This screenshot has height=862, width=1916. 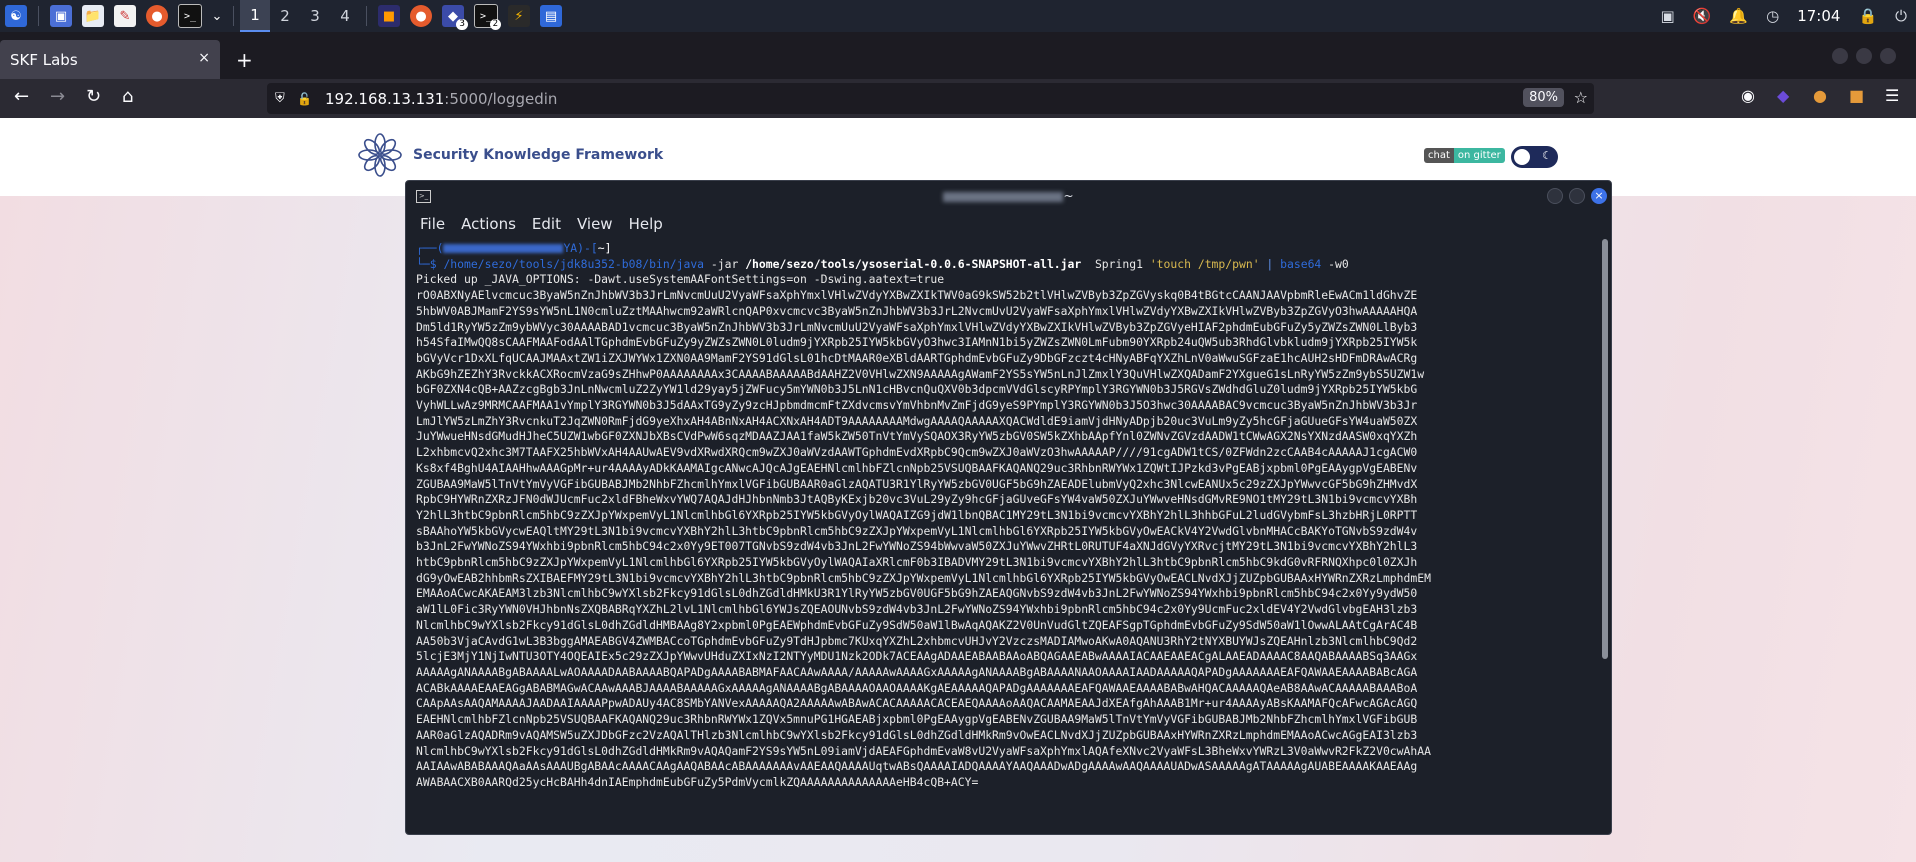 I want to click on file-manager-icon: 📁, so click(x=93, y=16).